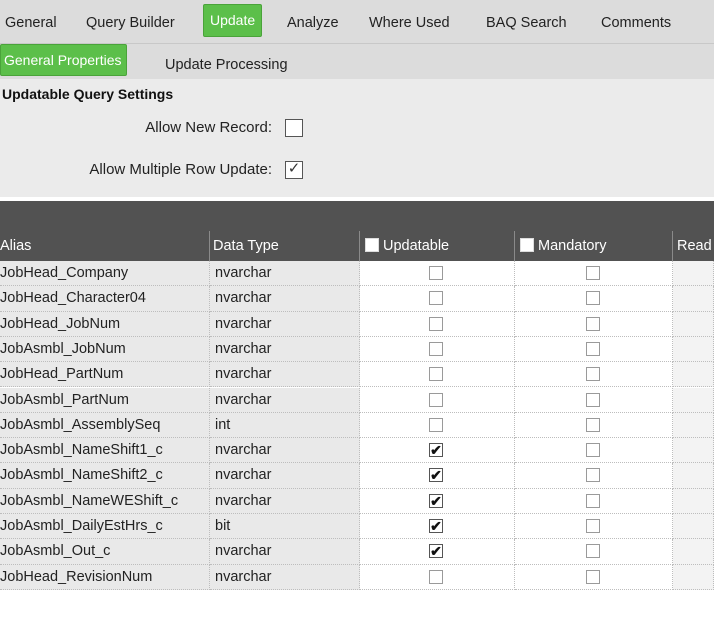  Describe the element at coordinates (105, 527) in the screenshot. I see `alias-cell: JobAsmbl_DailyEstHrs_c` at that location.